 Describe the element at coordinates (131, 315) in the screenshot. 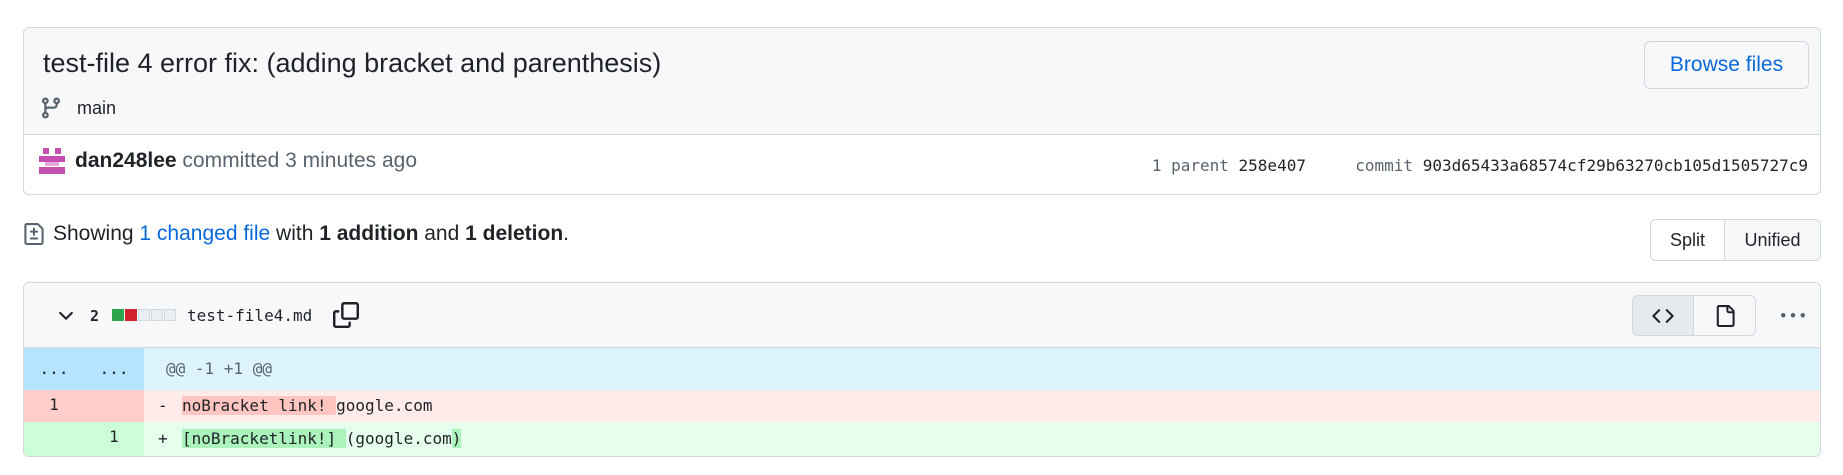

I see `diffstat-block-del` at that location.